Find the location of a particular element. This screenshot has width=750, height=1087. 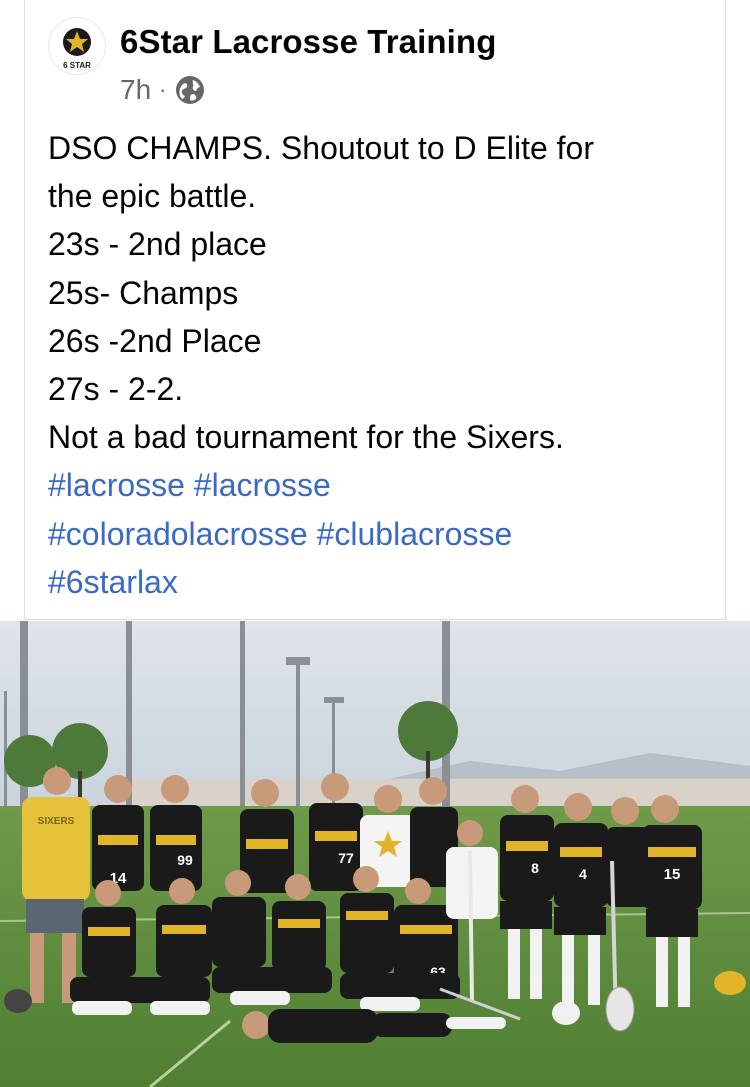

hashtag-link-line: #6starlax is located at coordinates (383, 582).